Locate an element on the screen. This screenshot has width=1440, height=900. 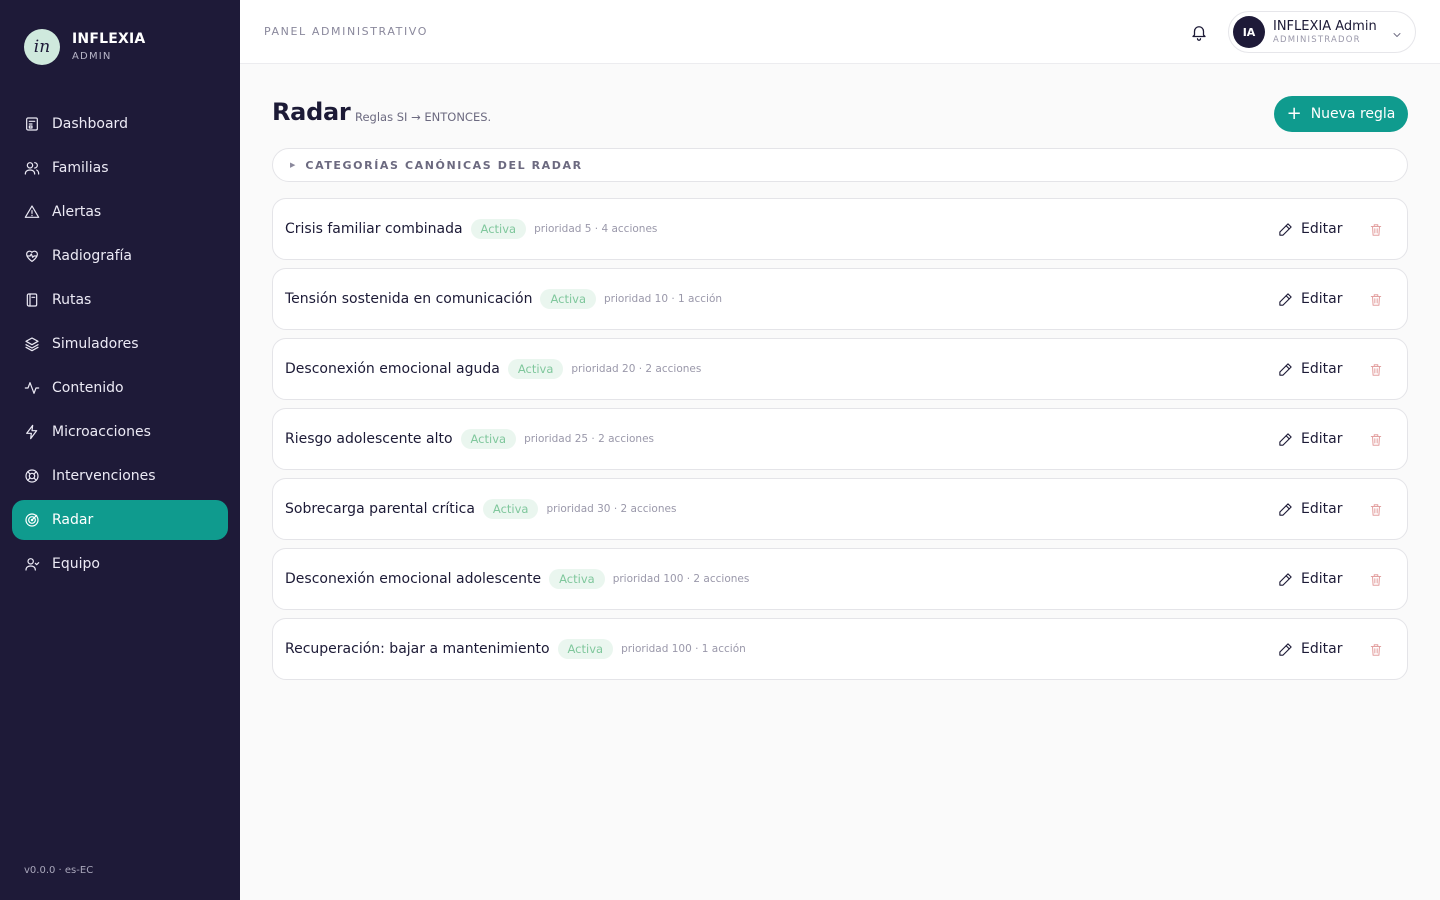
sidebar-item-microacciones: Microacciones is located at coordinates (120, 432).